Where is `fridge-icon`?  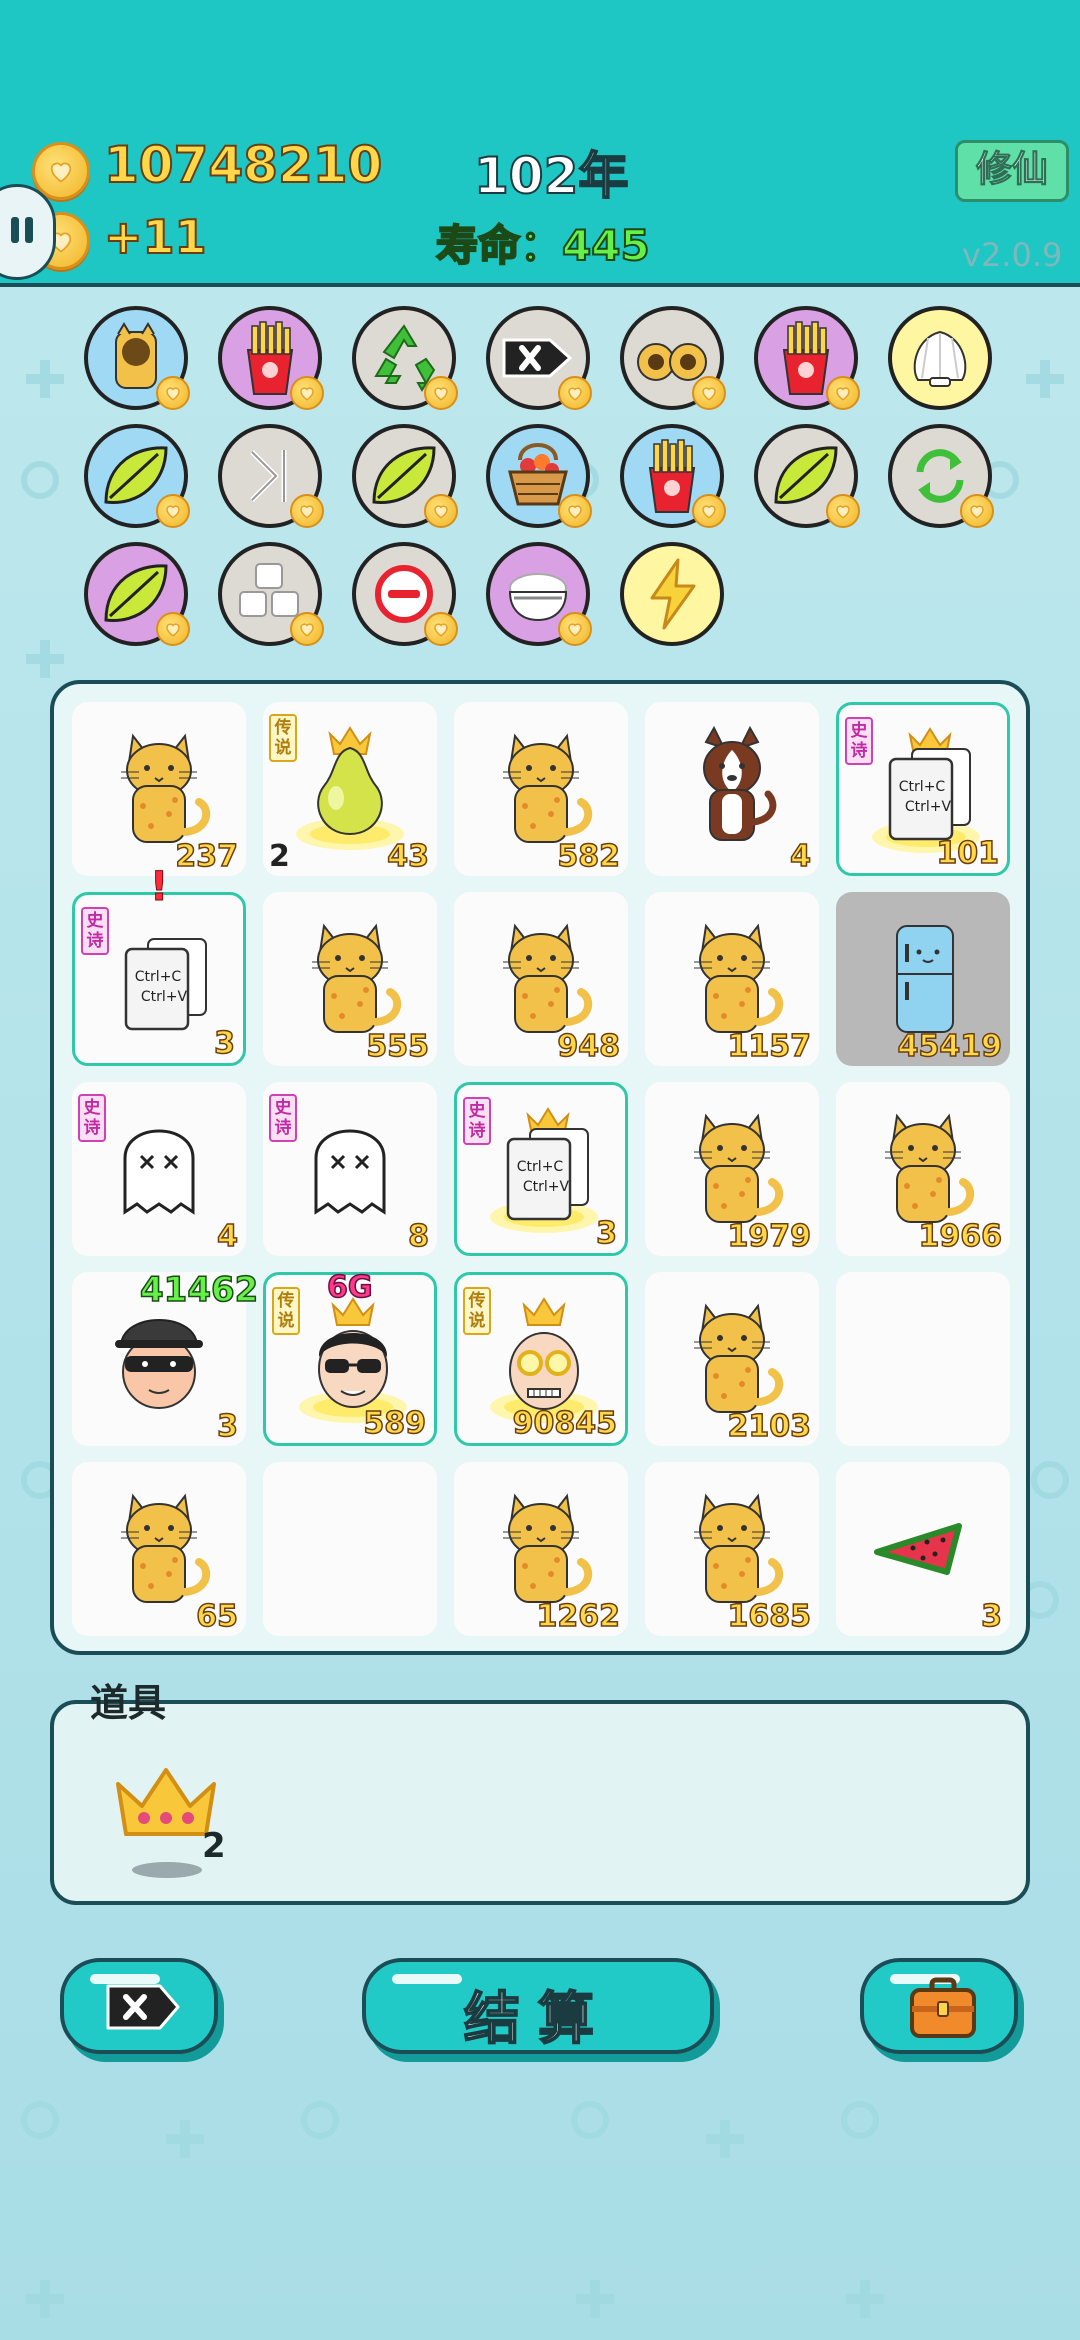 fridge-icon is located at coordinates (925, 979).